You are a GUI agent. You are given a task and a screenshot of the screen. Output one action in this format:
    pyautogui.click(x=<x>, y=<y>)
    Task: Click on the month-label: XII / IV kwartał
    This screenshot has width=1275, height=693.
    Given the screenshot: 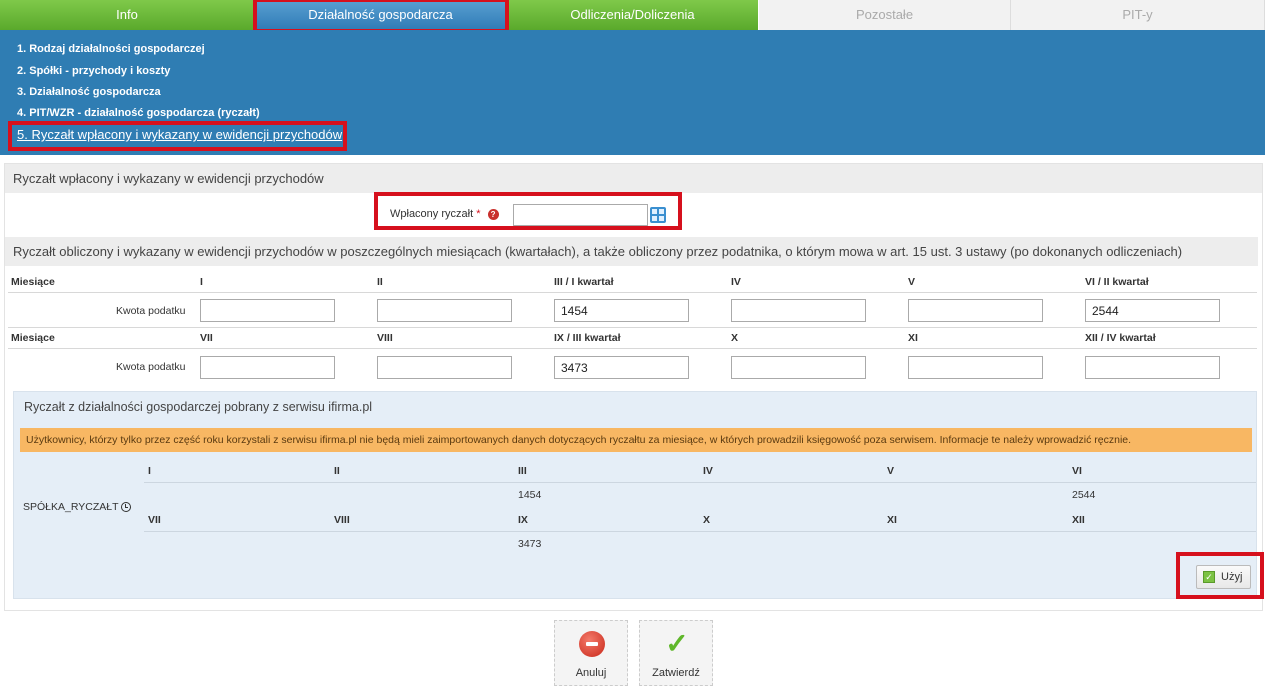 What is the action you would take?
    pyautogui.click(x=1120, y=338)
    